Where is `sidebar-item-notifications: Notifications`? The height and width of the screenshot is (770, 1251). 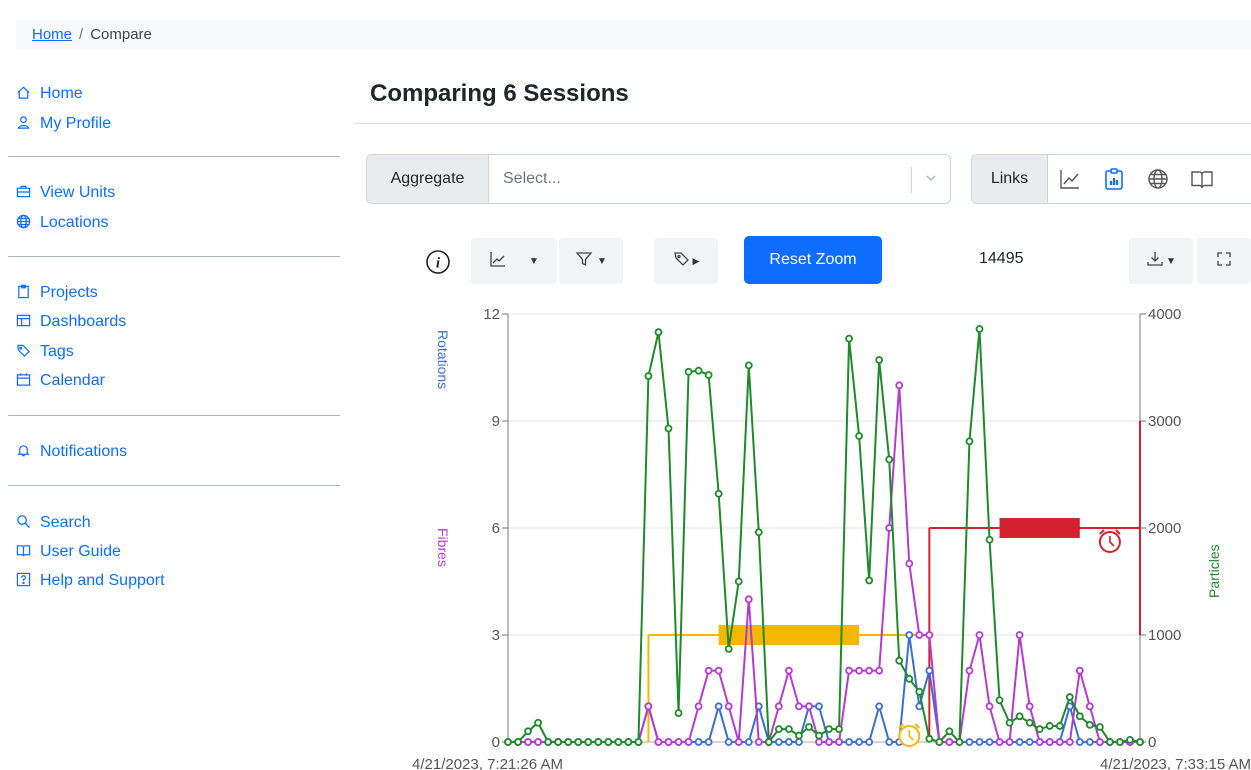 sidebar-item-notifications: Notifications is located at coordinates (71, 452).